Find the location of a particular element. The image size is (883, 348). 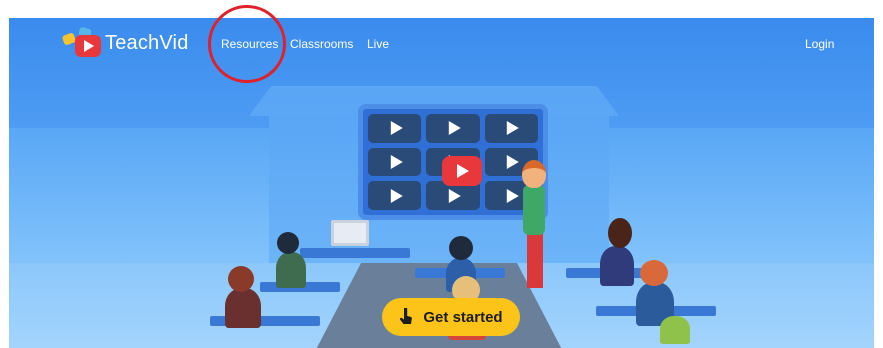

login-link: Login is located at coordinates (819, 44).